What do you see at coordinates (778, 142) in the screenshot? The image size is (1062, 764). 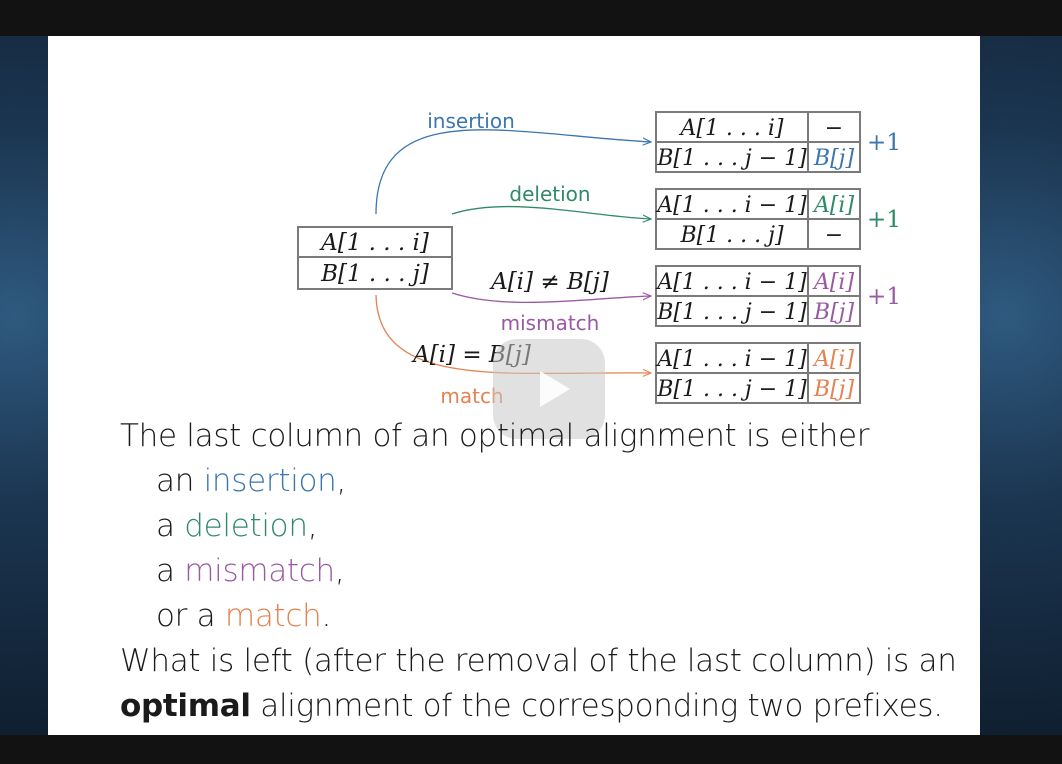 I see `target-box-insertion: A[1 . . . i] −B[1 . . . j − 1] B[j] +1` at bounding box center [778, 142].